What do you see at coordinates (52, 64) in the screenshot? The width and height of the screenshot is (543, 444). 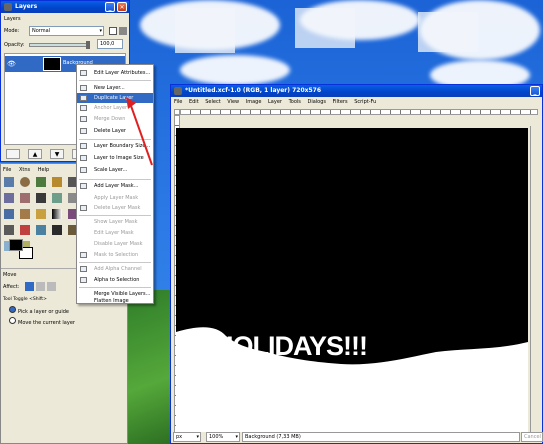 I see `layer-thumbnail` at bounding box center [52, 64].